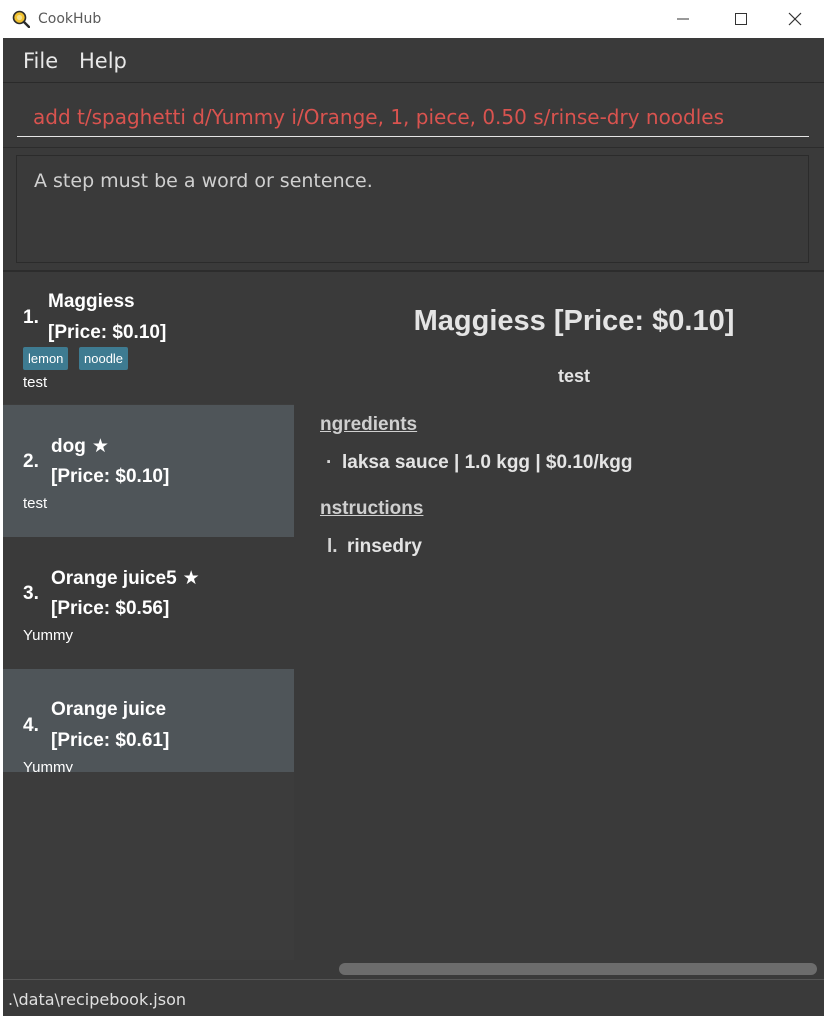  I want to click on recipe-name: dog ★, so click(80, 446).